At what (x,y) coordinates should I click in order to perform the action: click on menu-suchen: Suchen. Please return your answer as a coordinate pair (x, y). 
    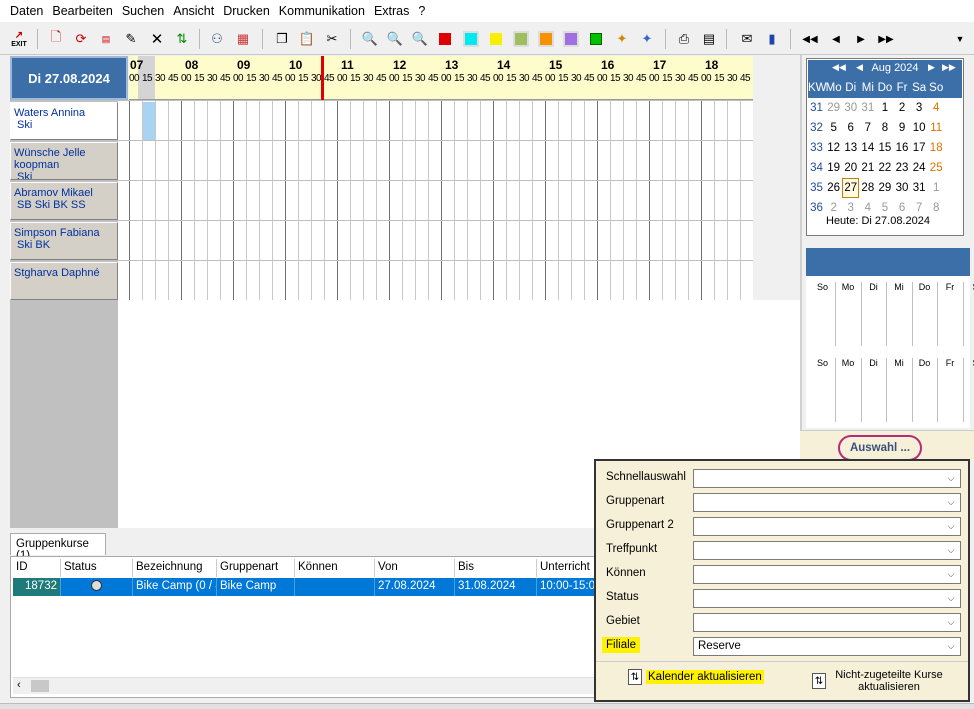
    Looking at the image, I should click on (143, 11).